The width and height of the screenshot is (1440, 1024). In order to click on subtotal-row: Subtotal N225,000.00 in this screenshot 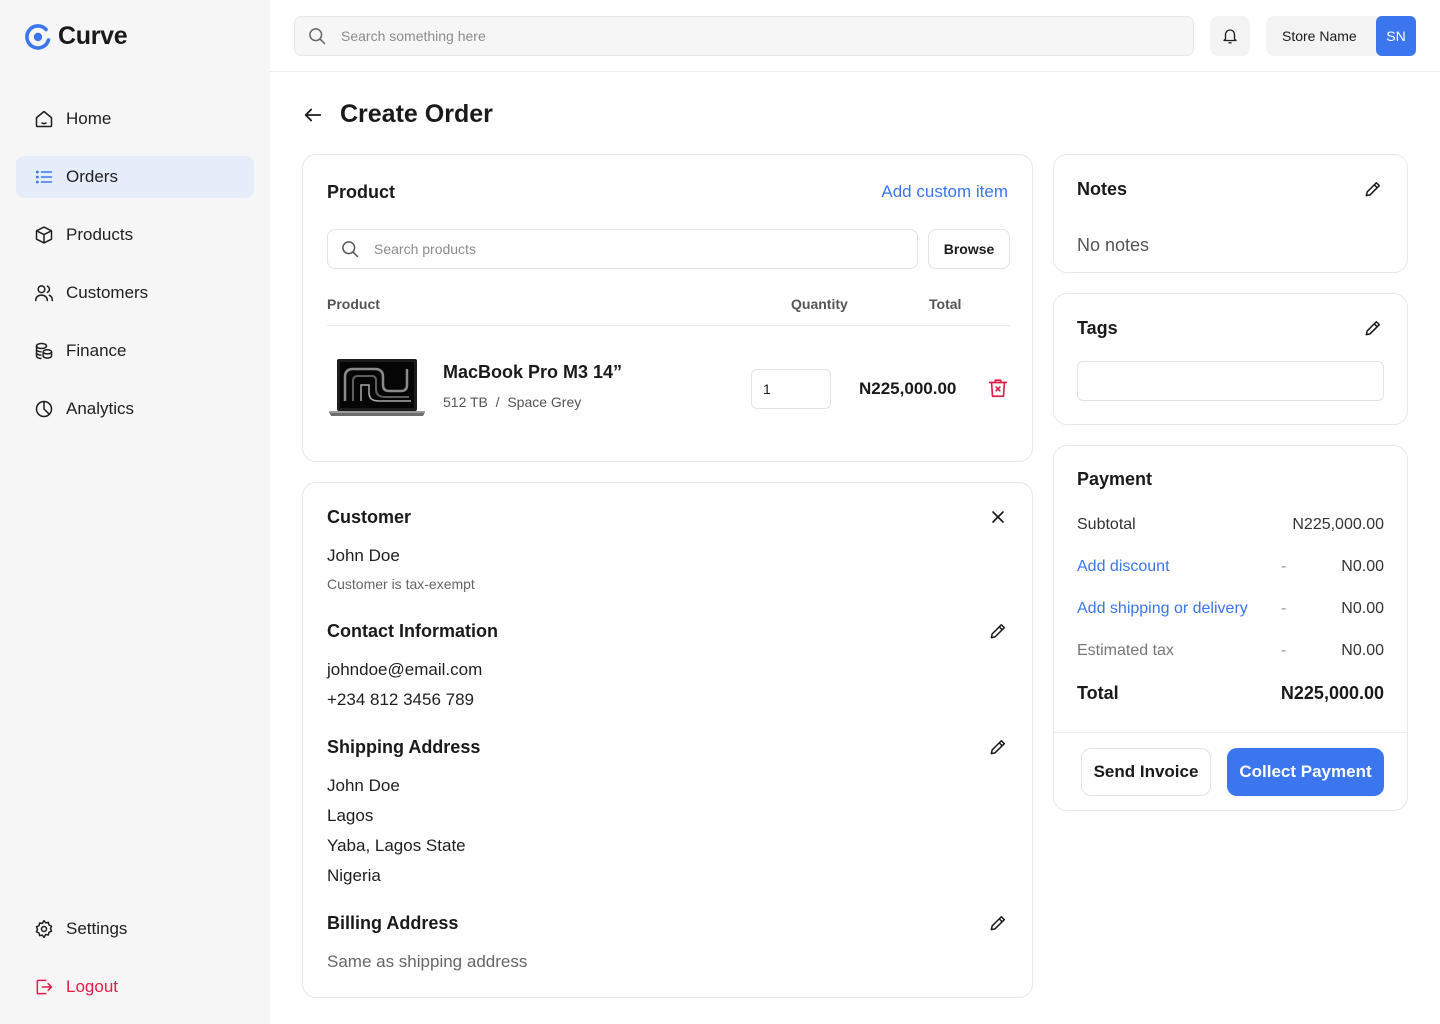, I will do `click(1230, 527)`.